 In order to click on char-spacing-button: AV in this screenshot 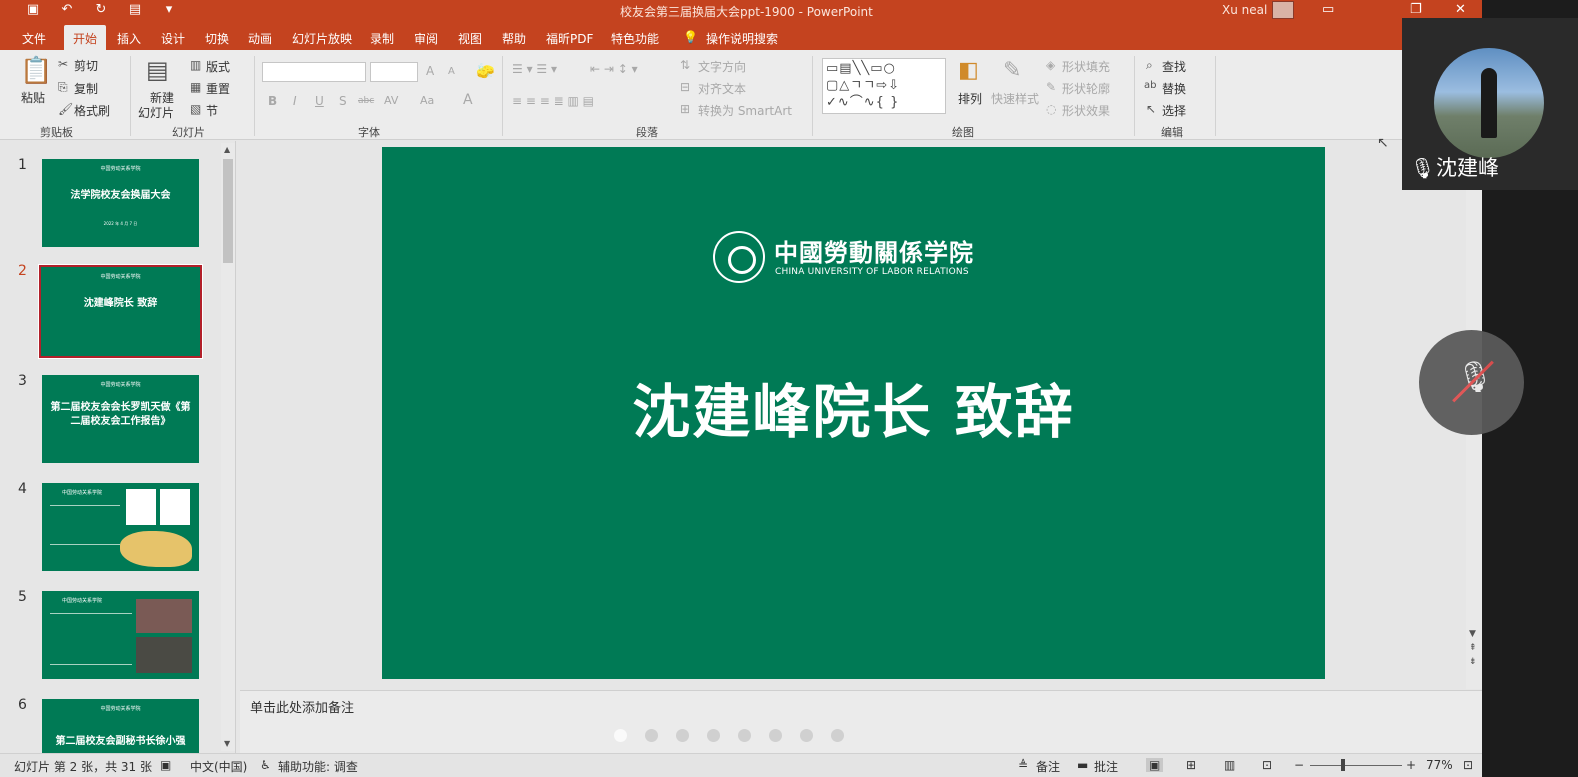, I will do `click(391, 100)`.